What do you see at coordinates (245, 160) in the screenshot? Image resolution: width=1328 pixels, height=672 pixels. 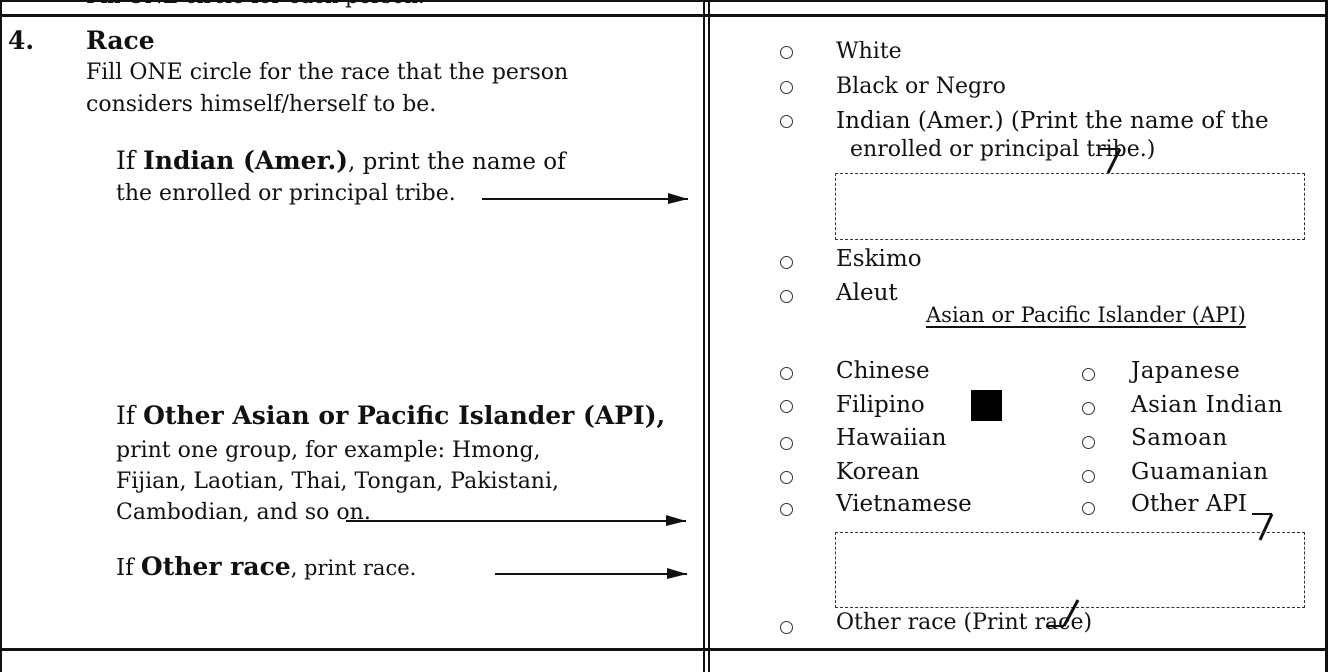 I see `indian-term: Indian (Amer.)` at bounding box center [245, 160].